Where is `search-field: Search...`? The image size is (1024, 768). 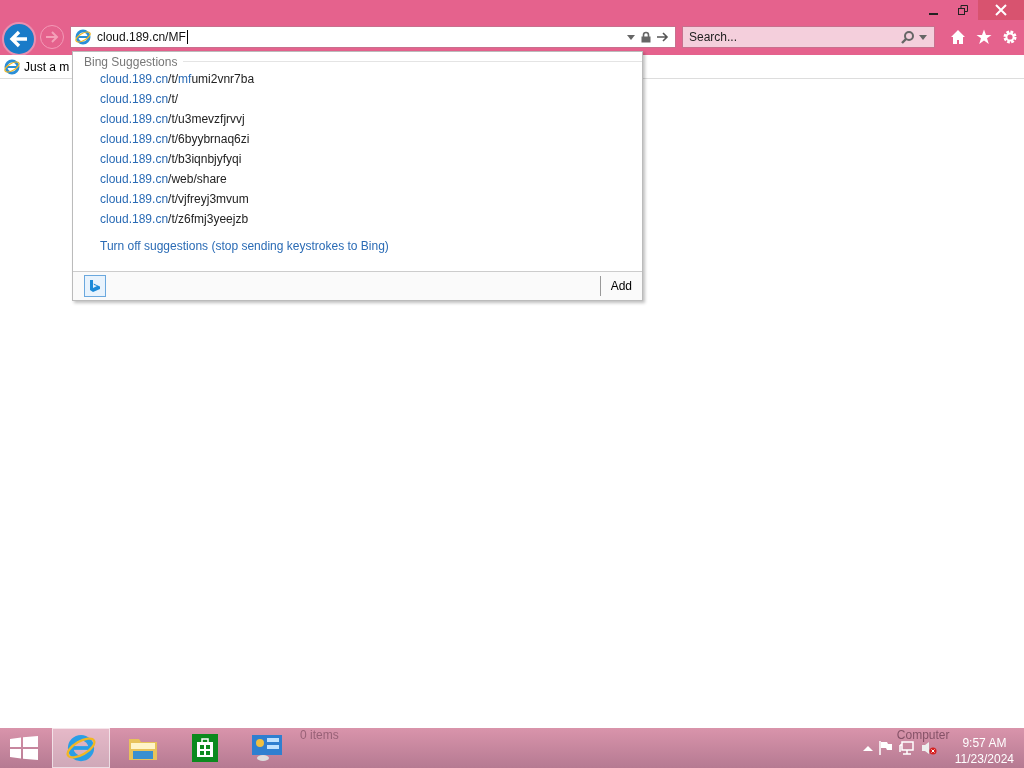
search-field: Search... is located at coordinates (808, 37).